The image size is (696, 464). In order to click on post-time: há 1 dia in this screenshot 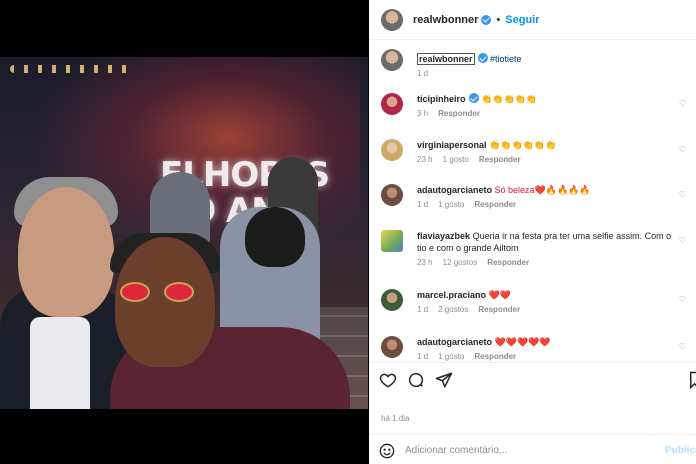, I will do `click(395, 418)`.